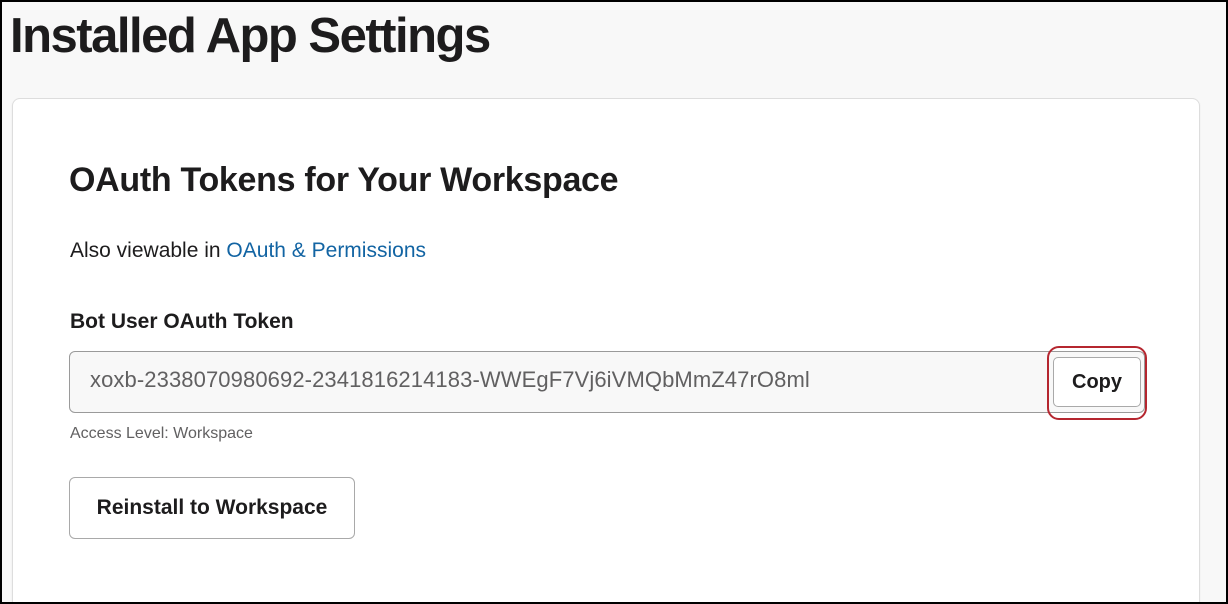  What do you see at coordinates (344, 180) in the screenshot?
I see `section-title: OAuth Tokens for Your Workspace` at bounding box center [344, 180].